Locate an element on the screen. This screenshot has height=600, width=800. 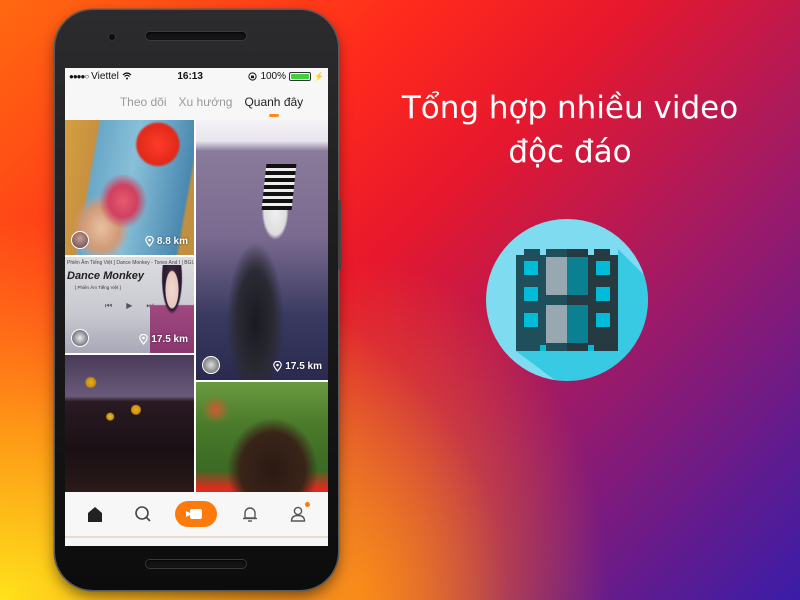
bottom-navigation is located at coordinates (196, 515).